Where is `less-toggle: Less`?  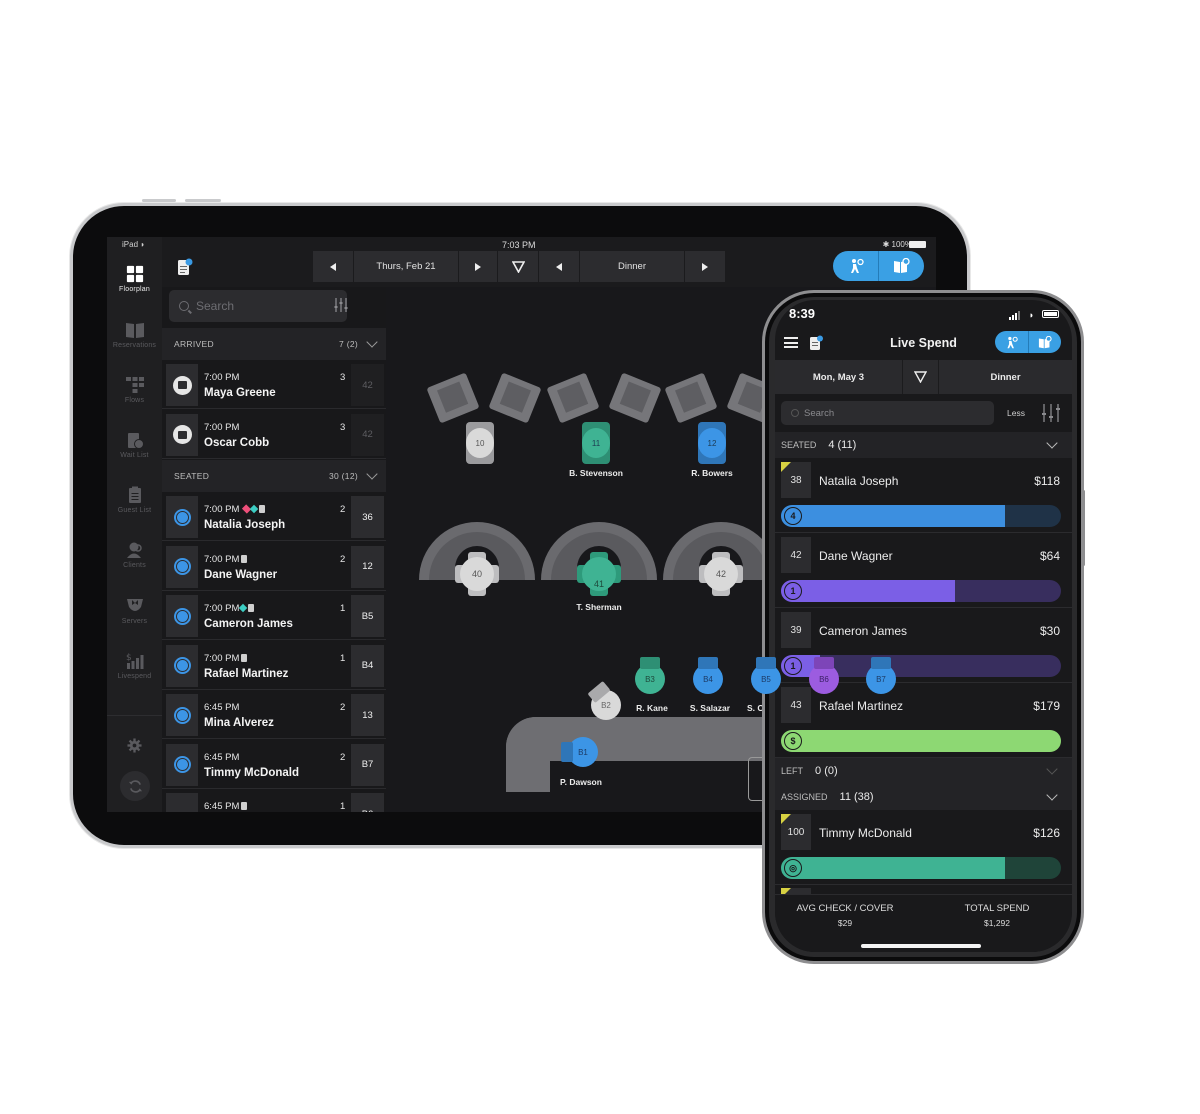 less-toggle: Less is located at coordinates (1016, 413).